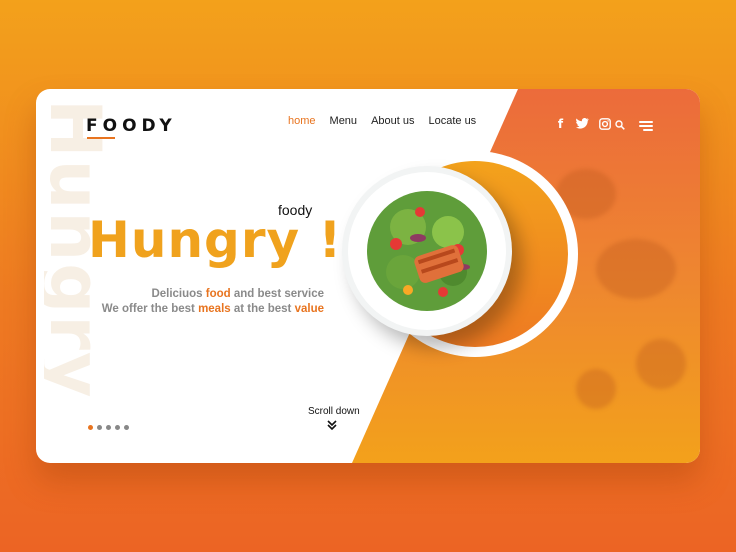 This screenshot has width=736, height=552. I want to click on chevron-down-icon, so click(332, 425).